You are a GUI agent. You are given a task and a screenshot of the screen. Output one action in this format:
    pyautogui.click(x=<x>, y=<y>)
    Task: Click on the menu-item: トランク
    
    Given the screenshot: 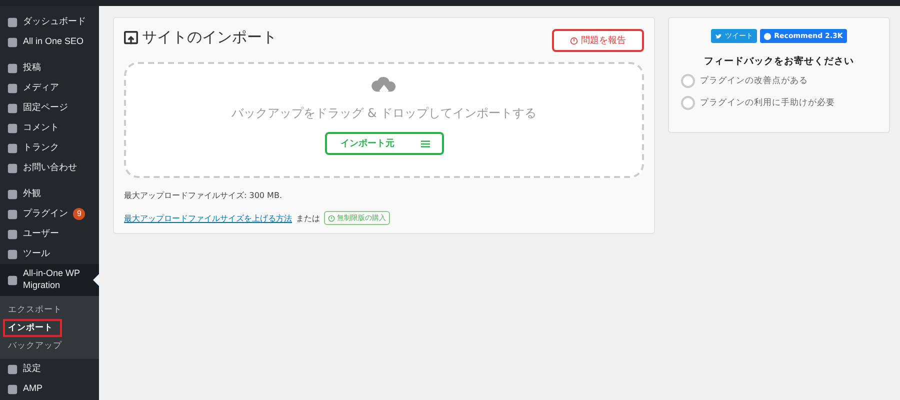 What is the action you would take?
    pyautogui.click(x=49, y=148)
    